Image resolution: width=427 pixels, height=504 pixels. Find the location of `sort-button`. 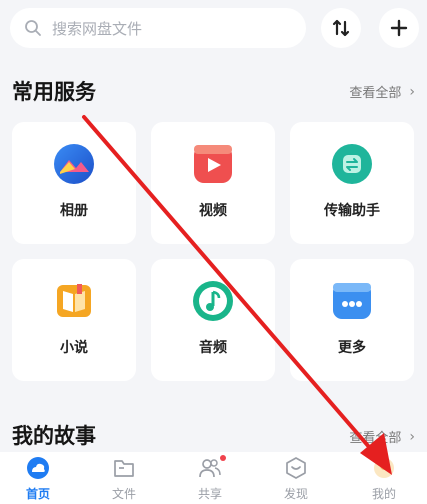

sort-button is located at coordinates (341, 28).